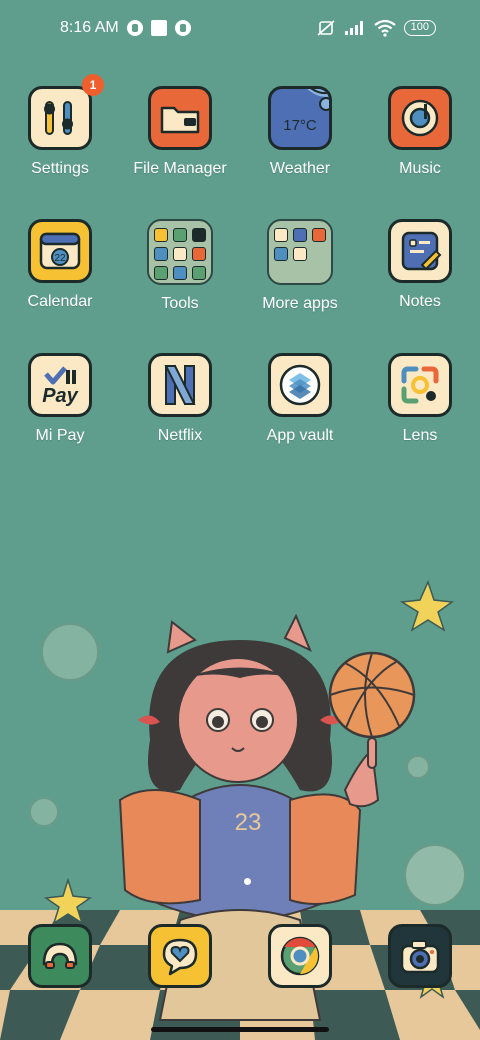  I want to click on app-label: Lens, so click(420, 435).